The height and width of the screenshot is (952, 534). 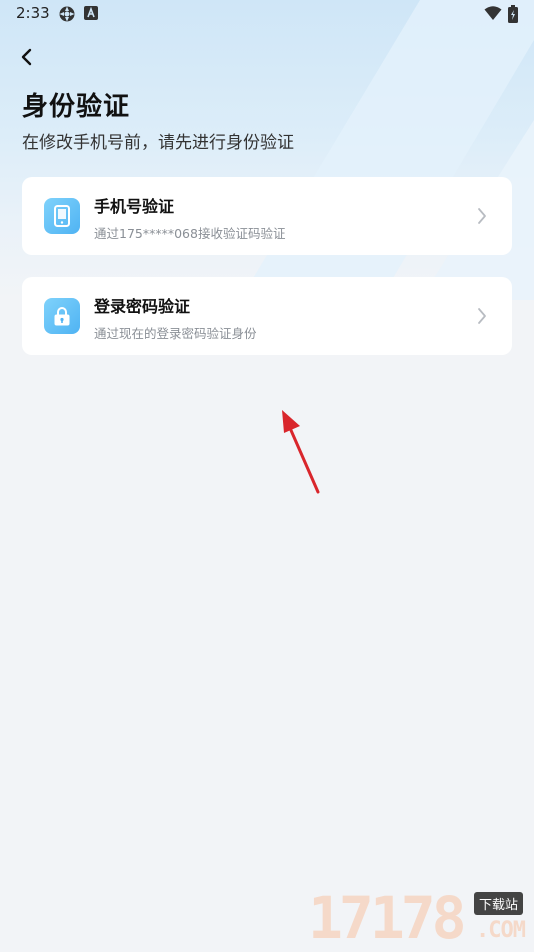 I want to click on gear-status-icon, so click(x=67, y=16).